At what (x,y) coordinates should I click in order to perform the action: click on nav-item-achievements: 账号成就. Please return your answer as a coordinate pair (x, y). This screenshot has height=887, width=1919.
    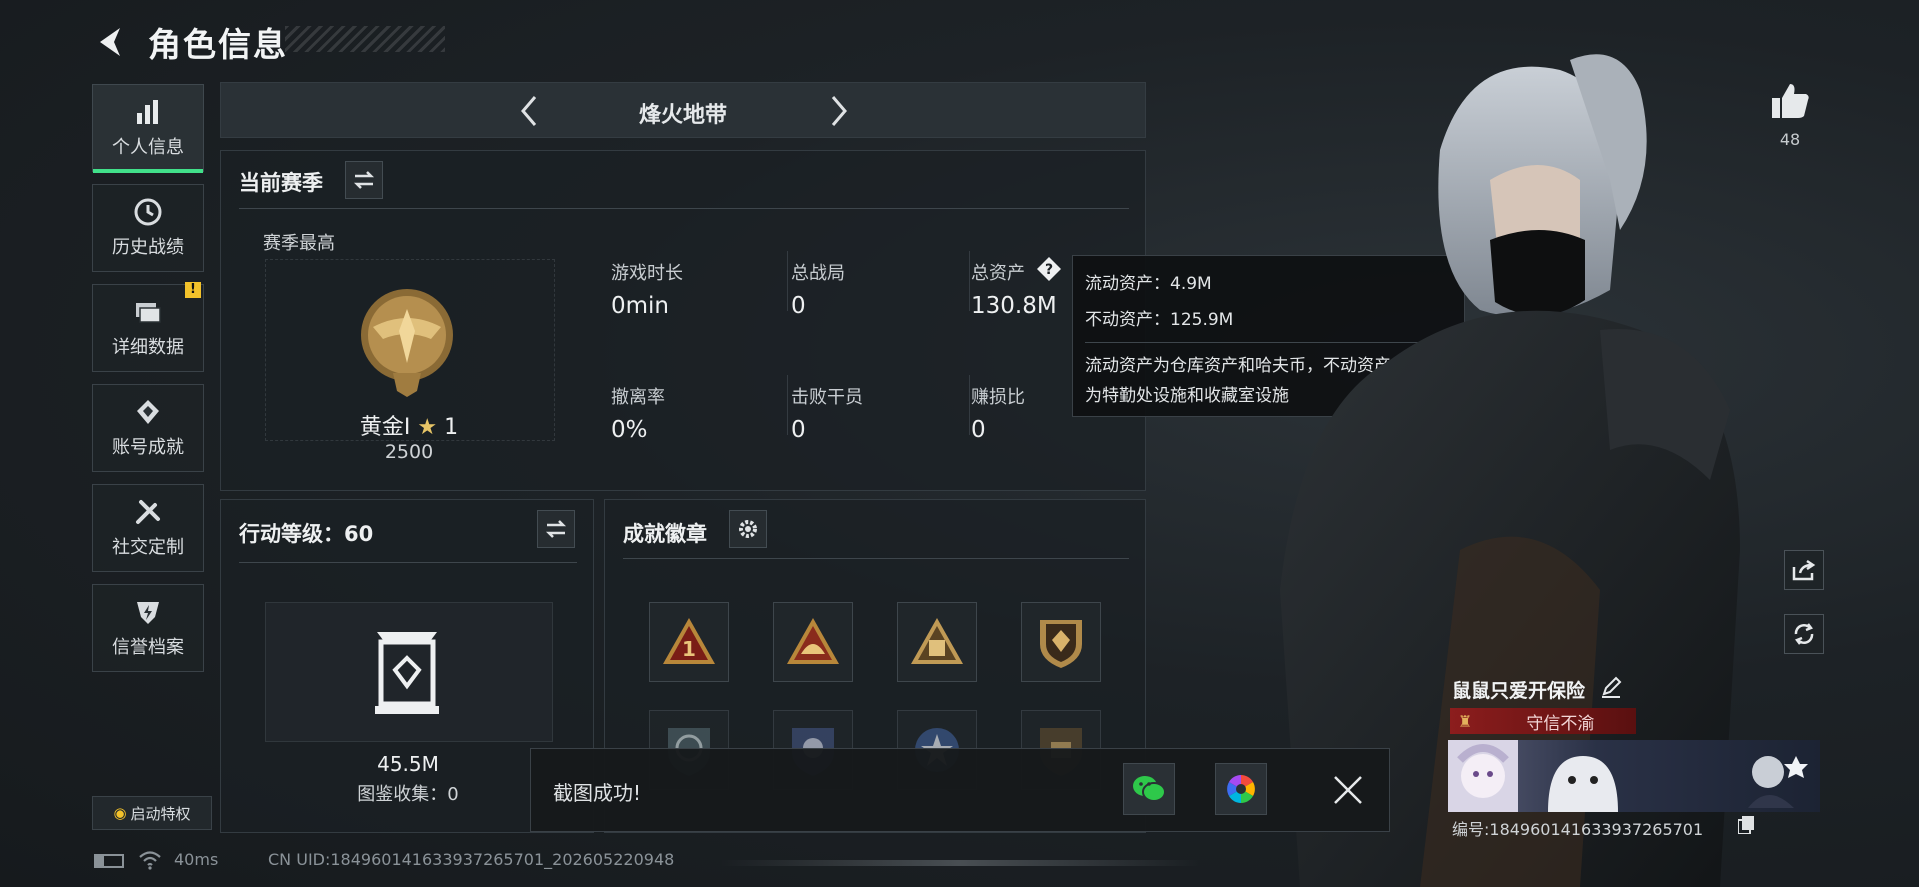
    Looking at the image, I should click on (148, 428).